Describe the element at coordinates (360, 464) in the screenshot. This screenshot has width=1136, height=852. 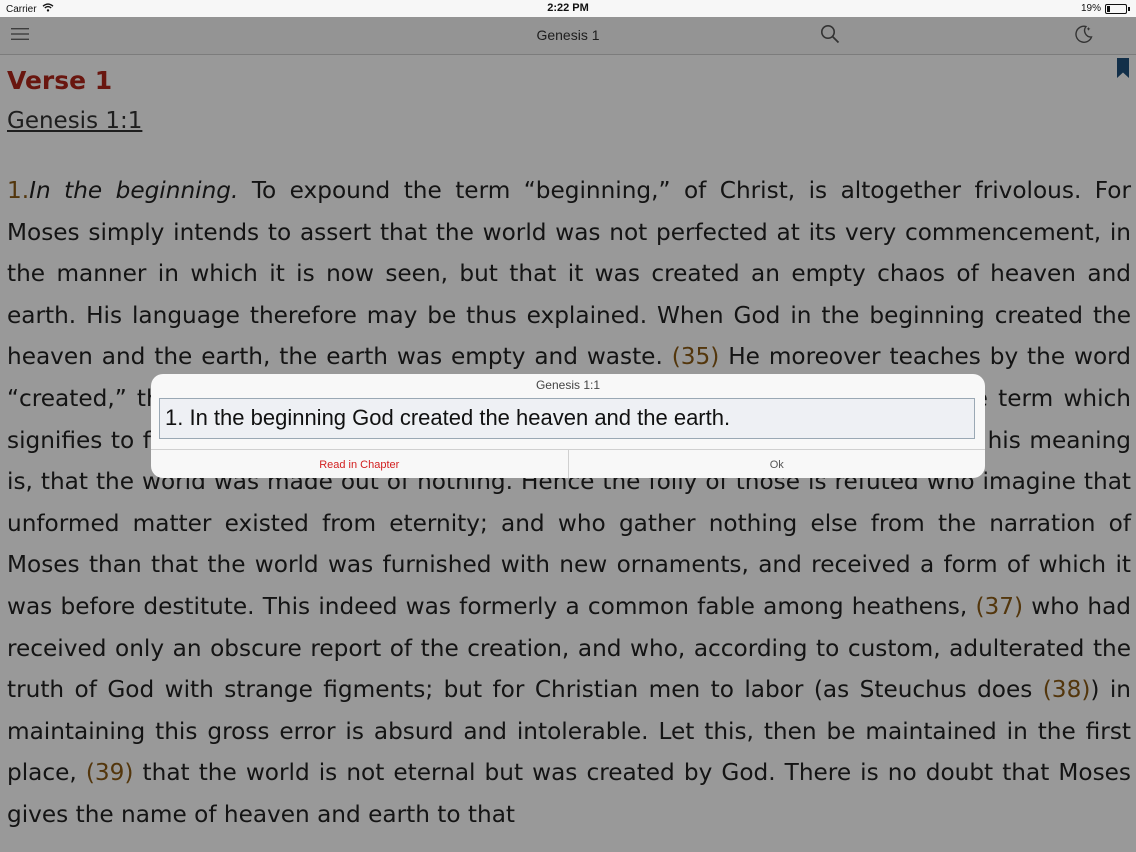
I see `read-in-chapter-button: Read in Chapter` at that location.